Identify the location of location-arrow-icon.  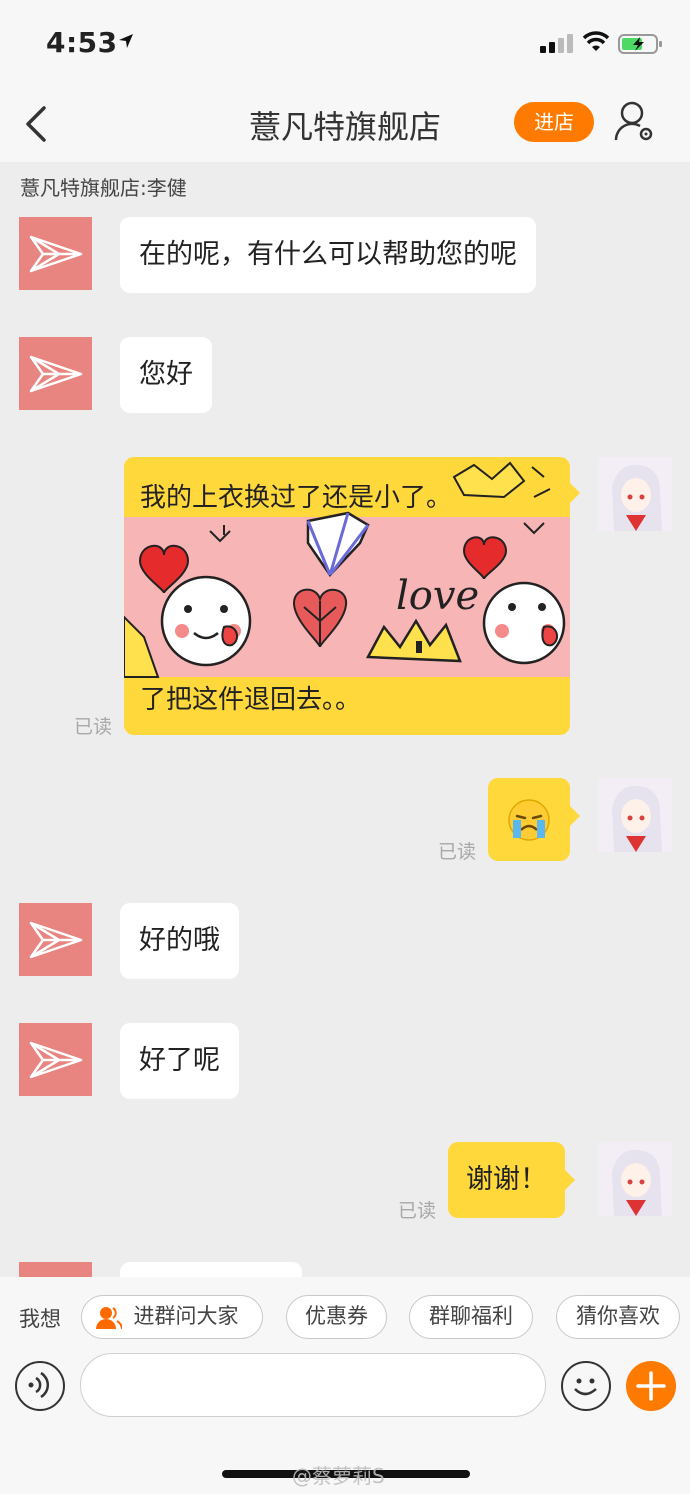
(126, 41).